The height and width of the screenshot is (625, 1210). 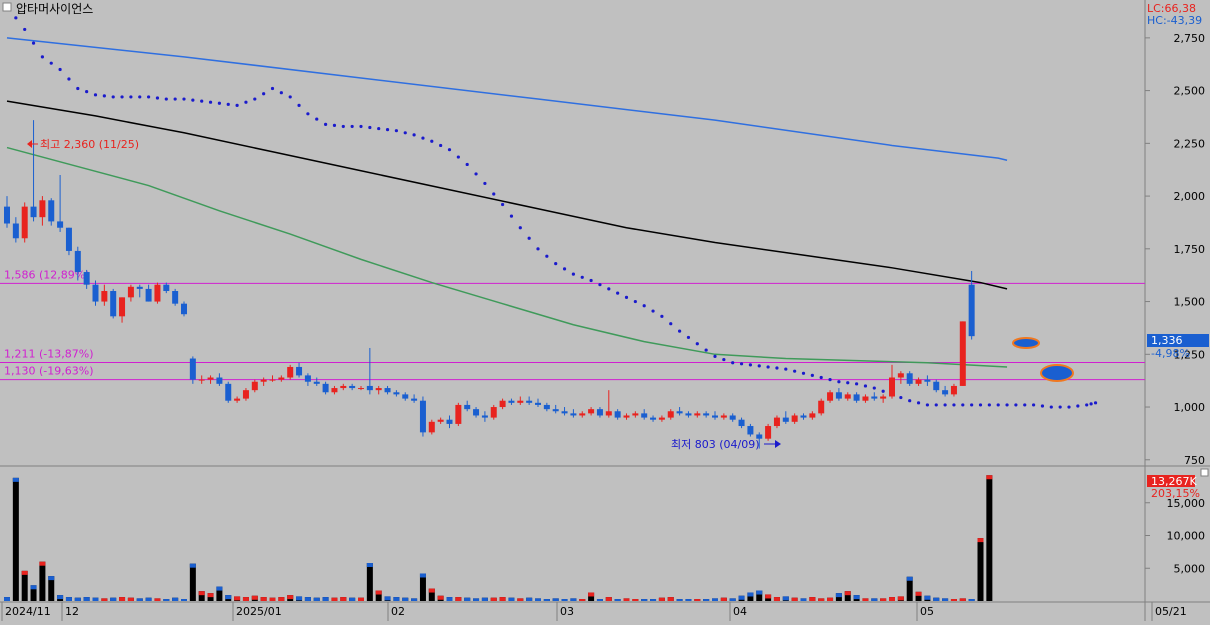 What do you see at coordinates (1204, 472) in the screenshot?
I see `panel-resize-icon` at bounding box center [1204, 472].